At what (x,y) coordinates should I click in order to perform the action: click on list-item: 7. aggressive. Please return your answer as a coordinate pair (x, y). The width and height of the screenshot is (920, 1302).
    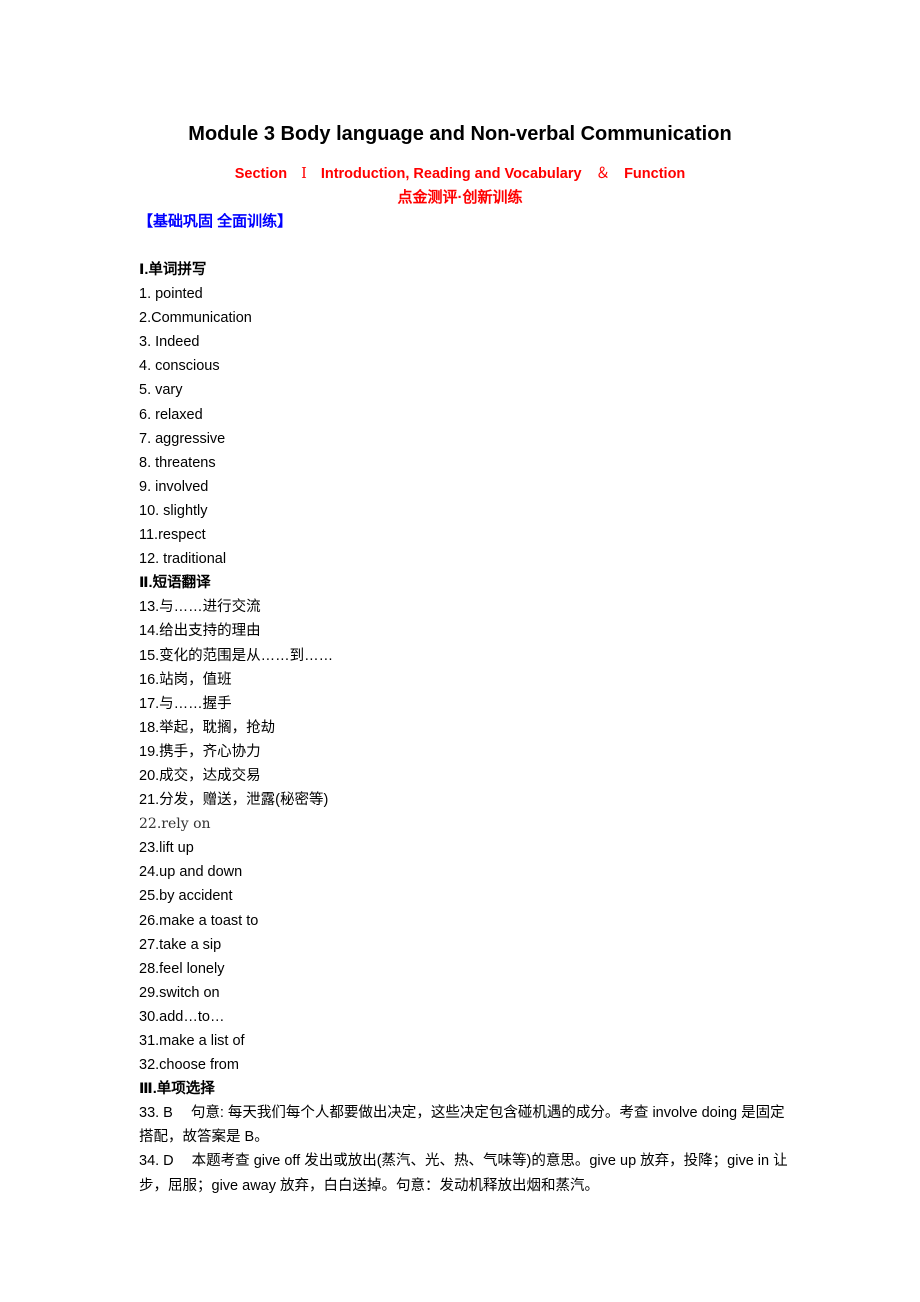
    Looking at the image, I should click on (182, 438).